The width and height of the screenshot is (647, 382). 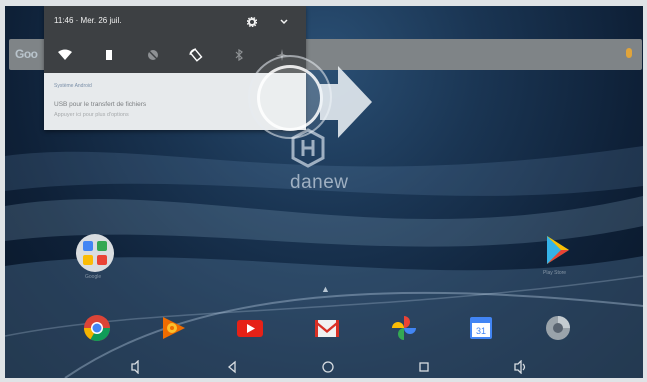 I want to click on notification-subtitle: Appuyer ici pour plus d'options, so click(x=91, y=115).